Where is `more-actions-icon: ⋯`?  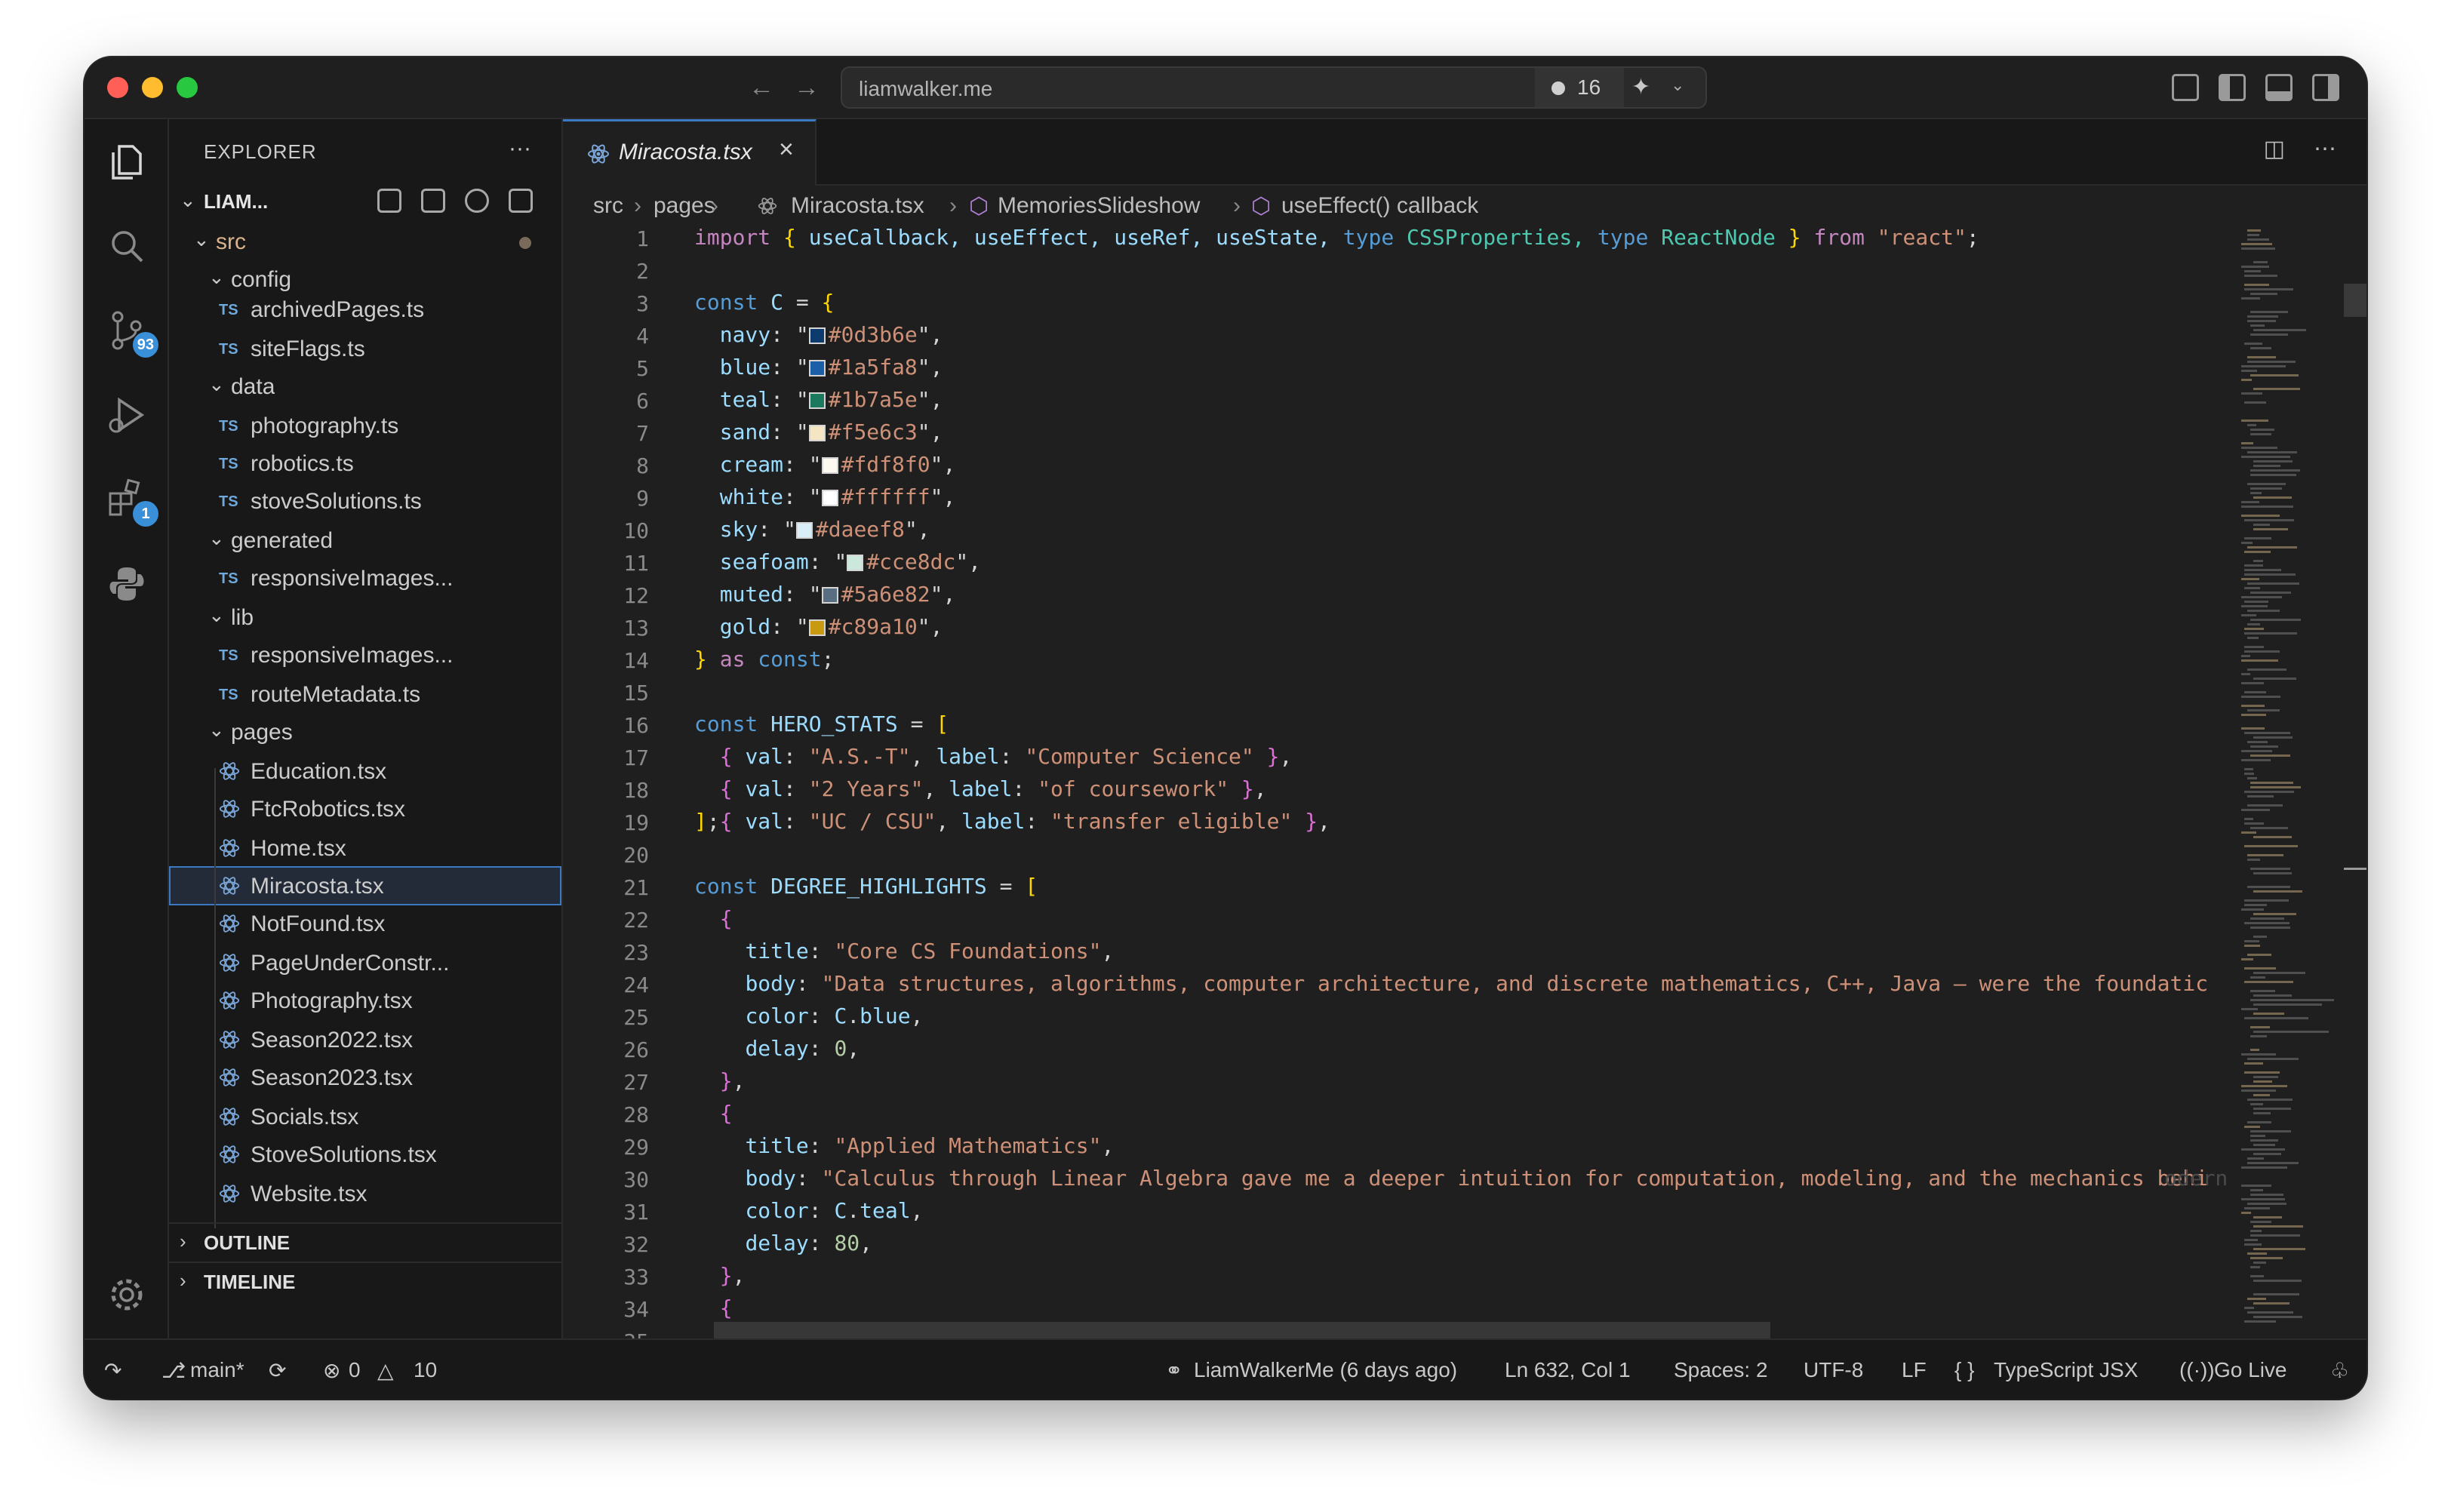
more-actions-icon: ⋯ is located at coordinates (2325, 149).